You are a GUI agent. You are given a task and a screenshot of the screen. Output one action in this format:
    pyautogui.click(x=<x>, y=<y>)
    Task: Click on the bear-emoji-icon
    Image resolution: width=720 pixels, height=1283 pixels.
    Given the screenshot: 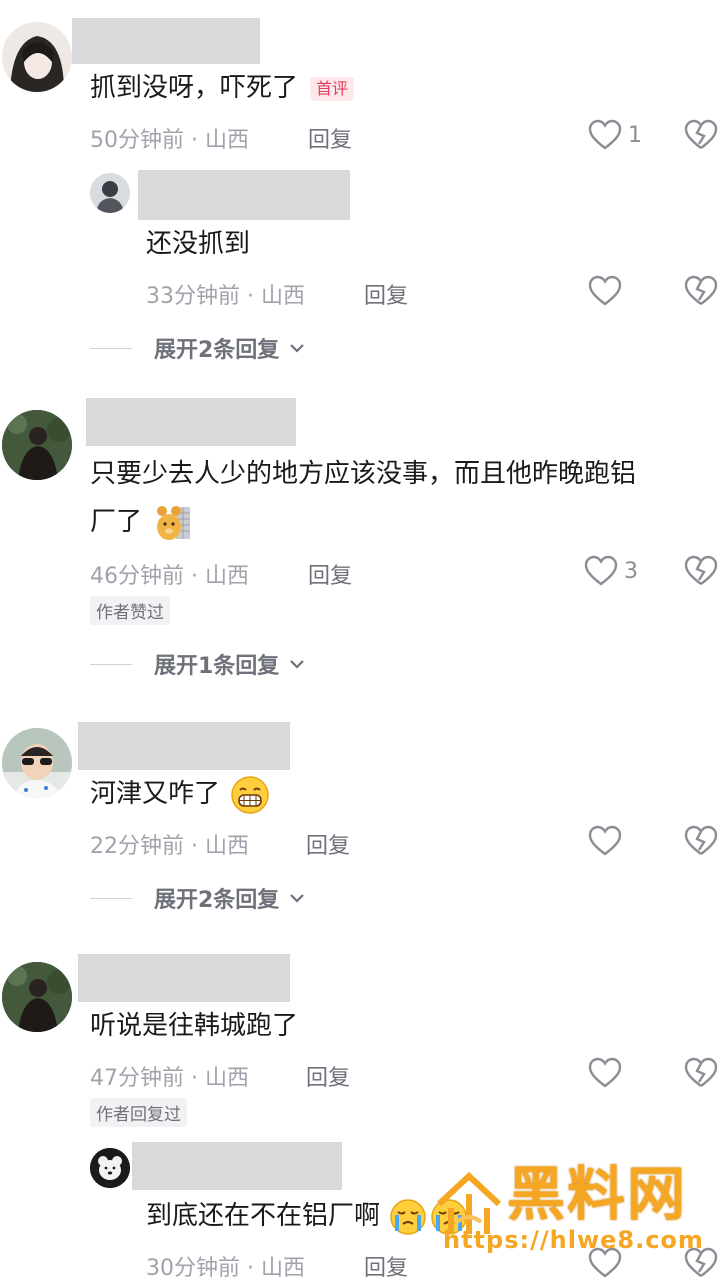 What is the action you would take?
    pyautogui.click(x=174, y=522)
    